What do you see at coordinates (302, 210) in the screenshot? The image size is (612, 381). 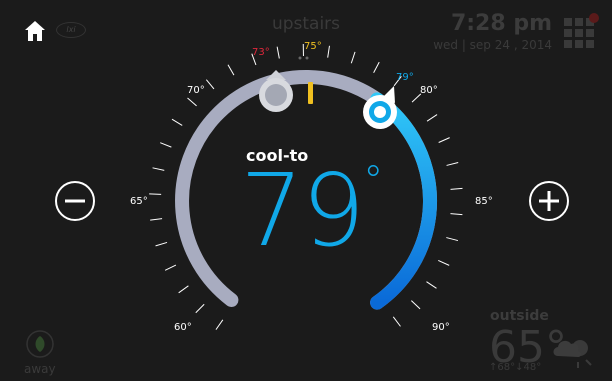 I see `setpoint-number: 79` at bounding box center [302, 210].